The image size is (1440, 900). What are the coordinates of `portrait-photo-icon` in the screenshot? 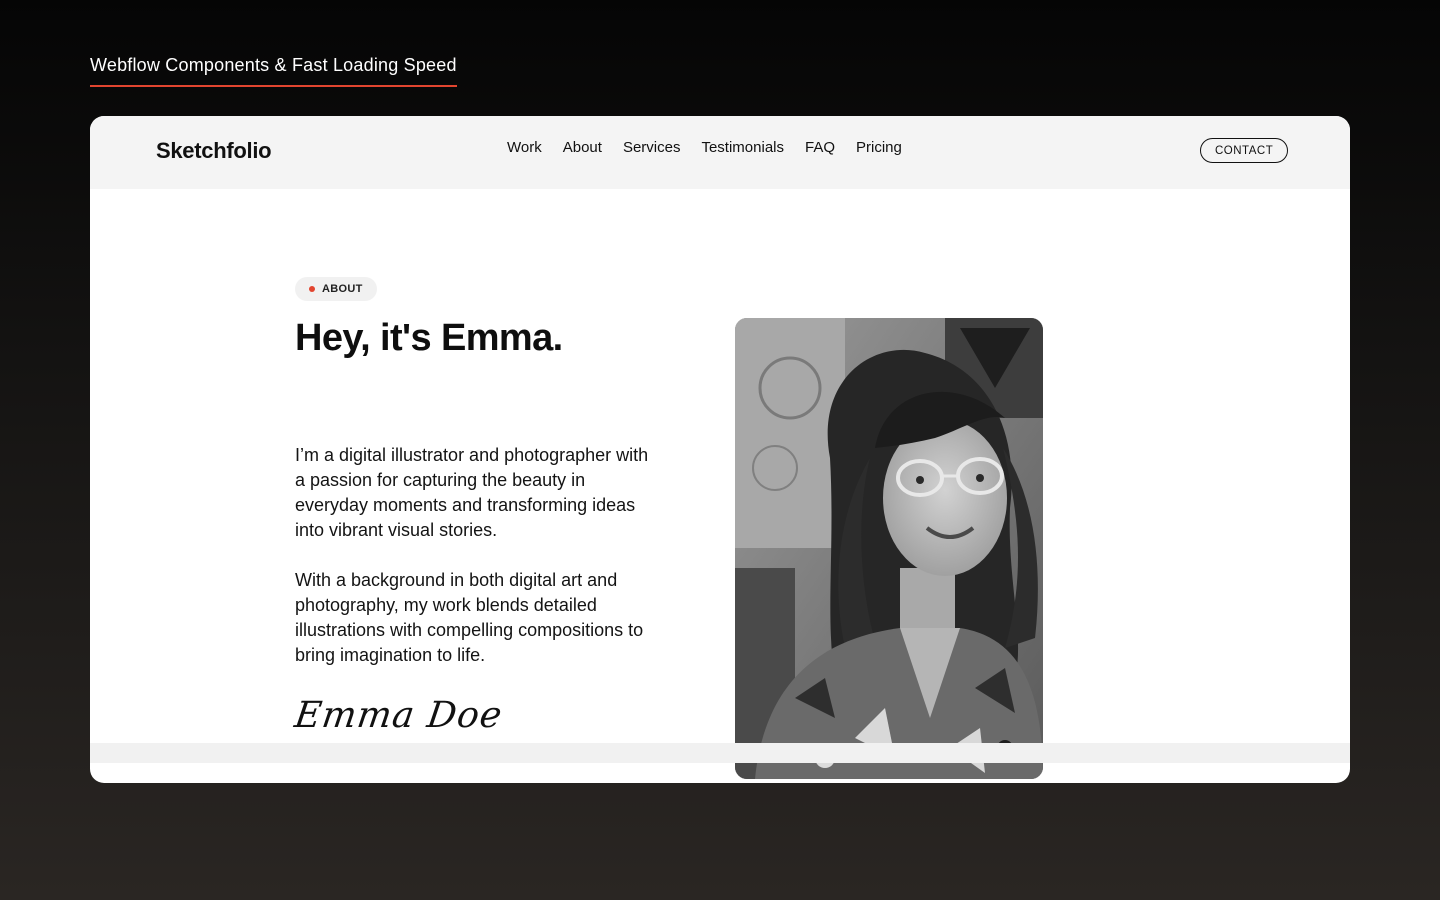 It's located at (889, 548).